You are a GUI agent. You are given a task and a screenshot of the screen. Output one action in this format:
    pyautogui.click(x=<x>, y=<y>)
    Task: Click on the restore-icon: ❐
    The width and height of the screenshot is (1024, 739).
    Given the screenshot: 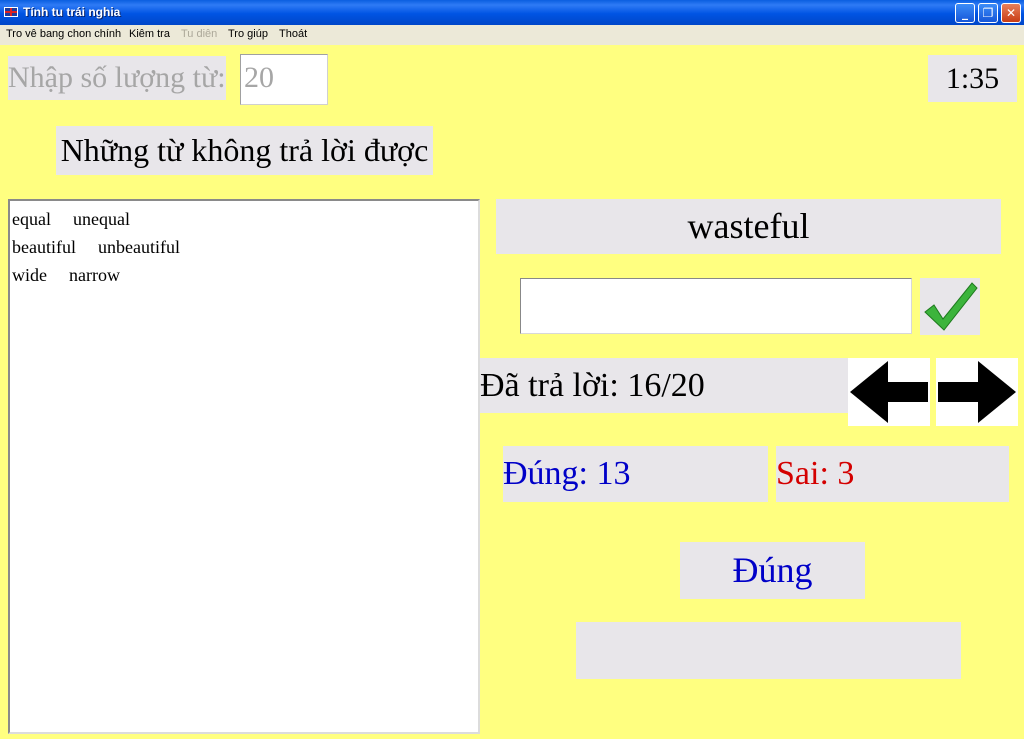 What is the action you would take?
    pyautogui.click(x=988, y=13)
    